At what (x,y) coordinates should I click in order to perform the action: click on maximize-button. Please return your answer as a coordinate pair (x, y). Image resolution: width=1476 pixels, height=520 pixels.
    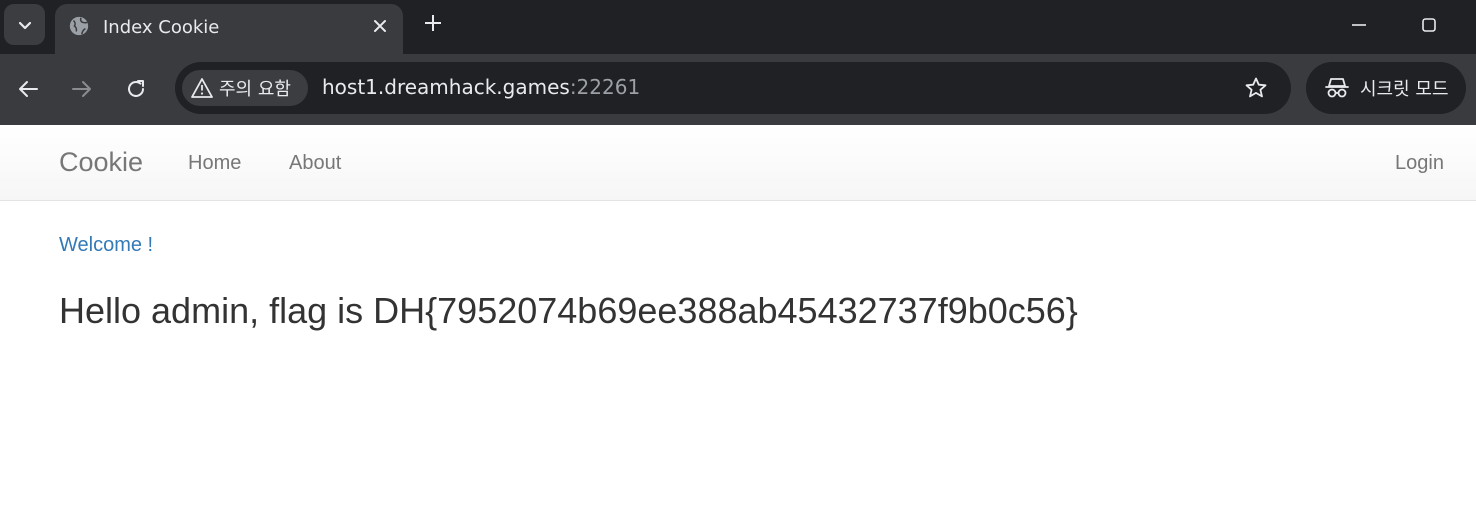
    Looking at the image, I should click on (1429, 25).